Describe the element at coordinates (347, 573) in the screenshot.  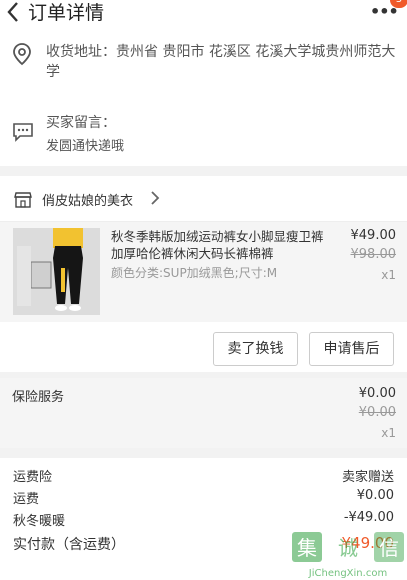
I see `svg-text: JiChengXin.com` at that location.